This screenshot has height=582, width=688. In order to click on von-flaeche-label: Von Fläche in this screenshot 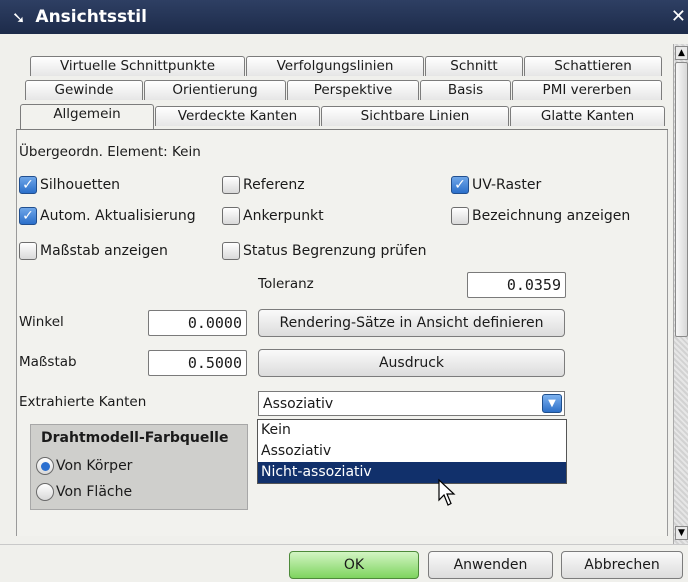, I will do `click(94, 492)`.